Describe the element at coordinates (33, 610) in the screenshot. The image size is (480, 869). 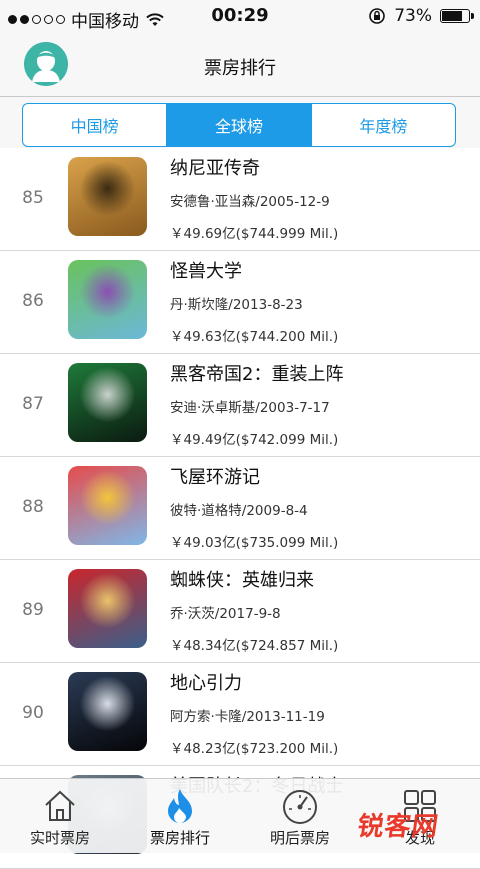
I see `rank-number: 89` at that location.